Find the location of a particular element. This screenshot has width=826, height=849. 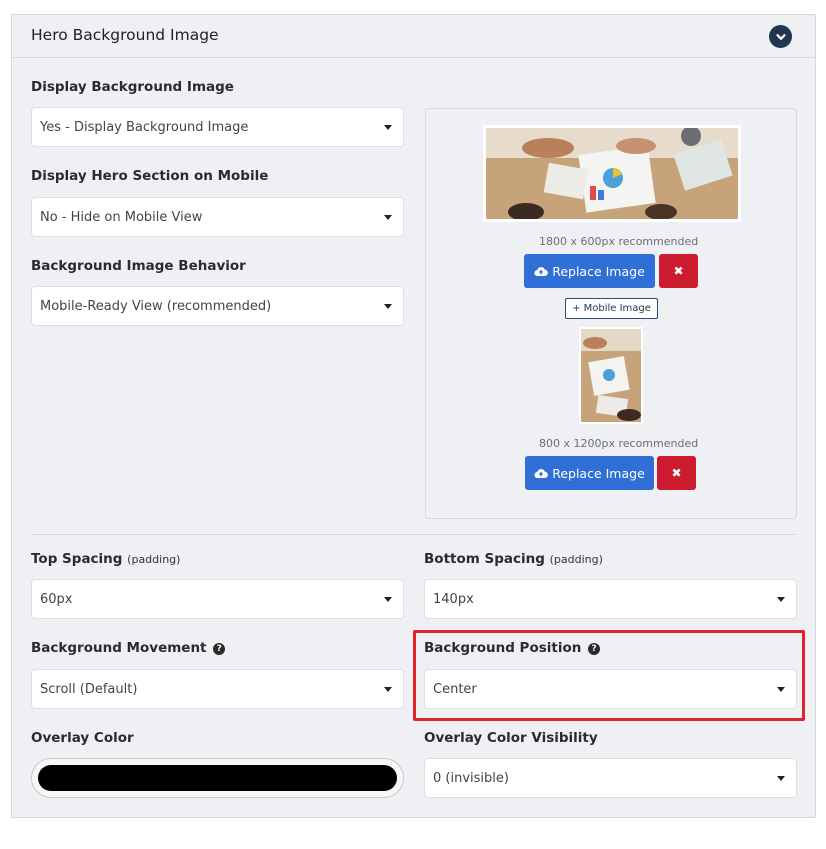

mobile-size-recommendation: 800 x 1200px recommended is located at coordinates (619, 443).